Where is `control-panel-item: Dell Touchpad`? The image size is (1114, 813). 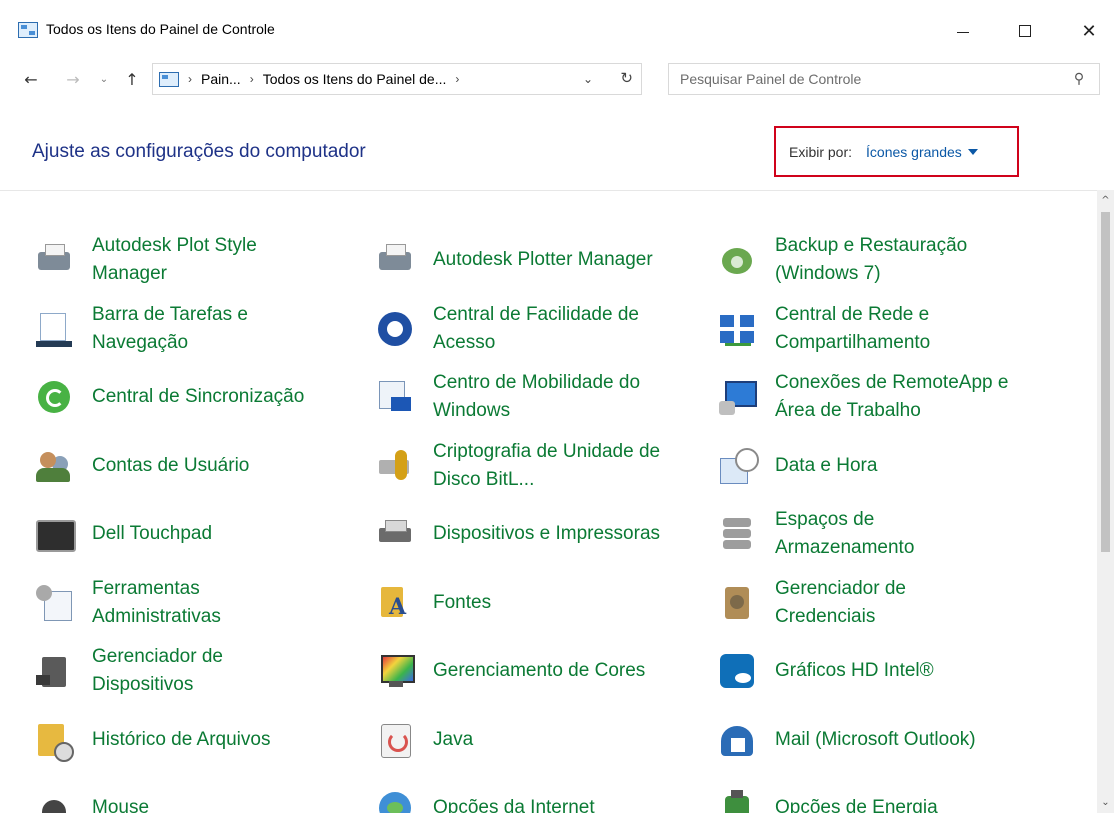 control-panel-item: Dell Touchpad is located at coordinates (200, 534).